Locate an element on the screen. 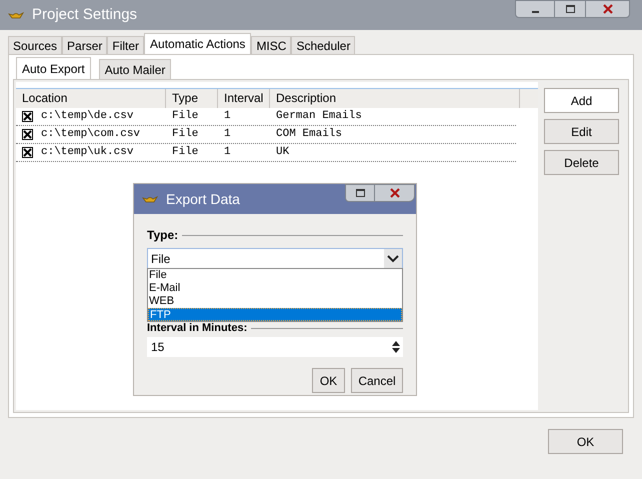  table-row: c:\temp\de.csv File 1 German Emails is located at coordinates (266, 117).